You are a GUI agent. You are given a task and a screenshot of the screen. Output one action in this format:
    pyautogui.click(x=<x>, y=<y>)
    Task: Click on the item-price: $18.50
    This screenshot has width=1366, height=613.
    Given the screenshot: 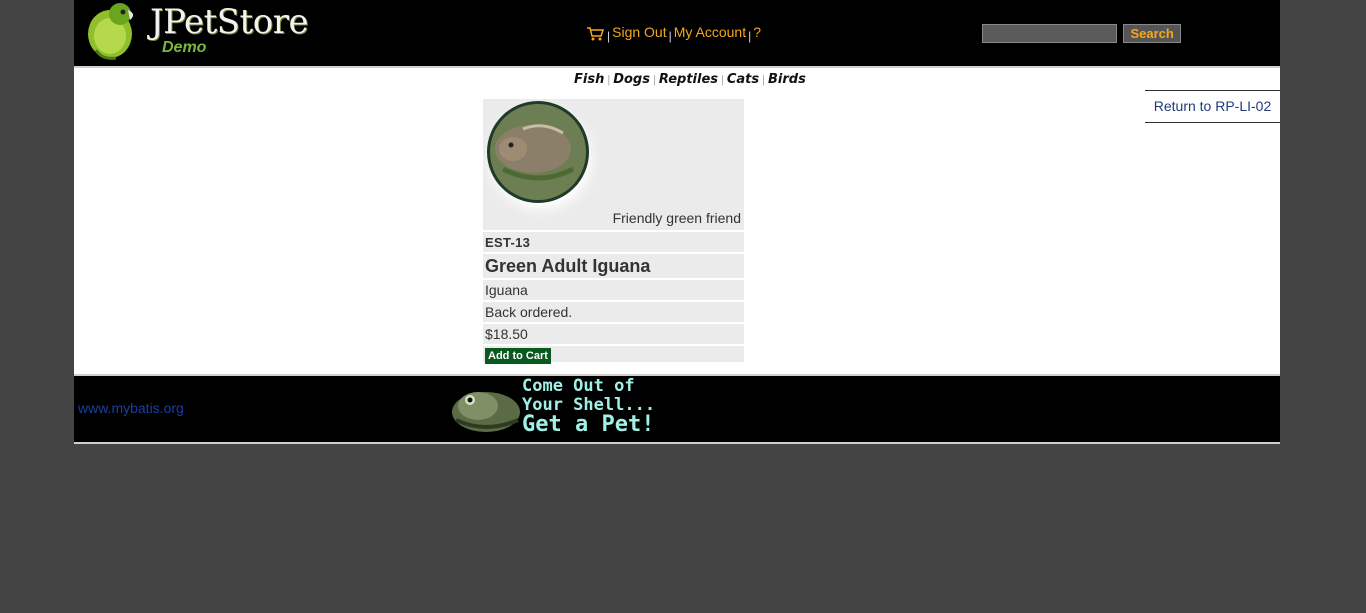 What is the action you would take?
    pyautogui.click(x=506, y=334)
    